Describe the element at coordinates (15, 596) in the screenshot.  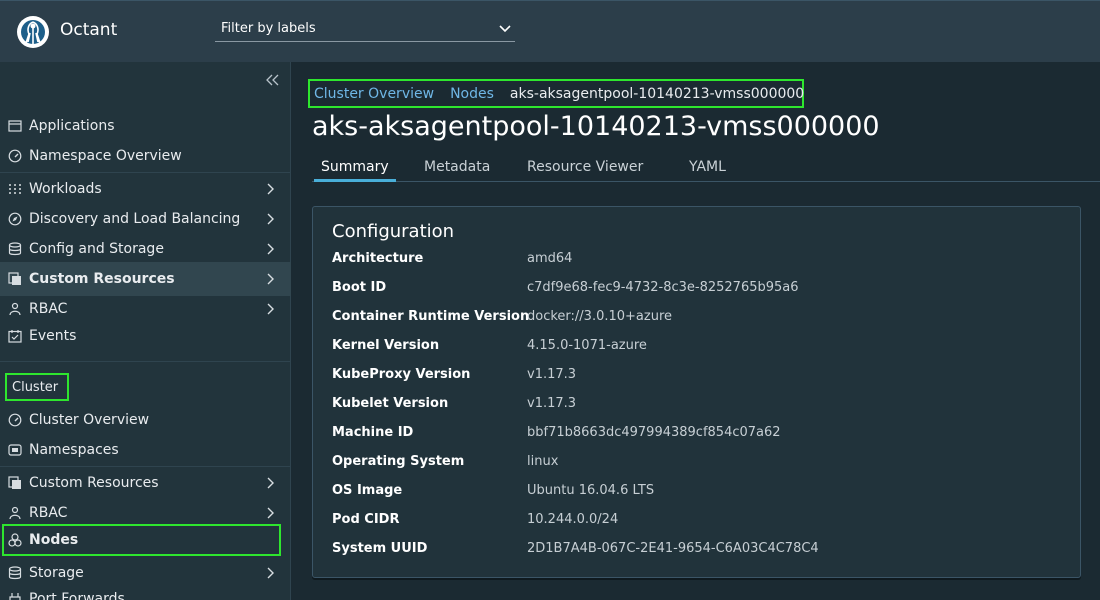
I see `plug-icon` at that location.